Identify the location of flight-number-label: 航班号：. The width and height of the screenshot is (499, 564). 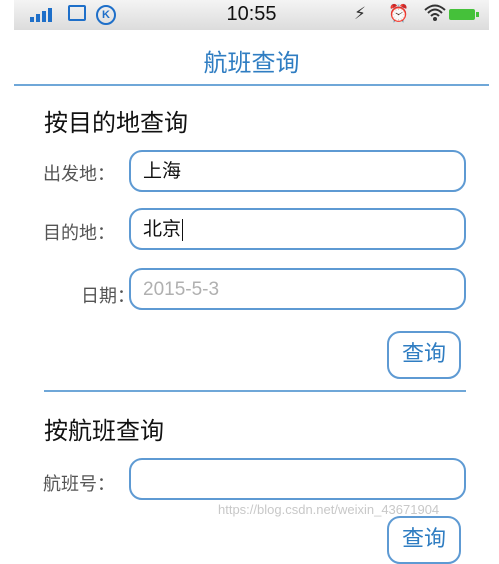
(79, 484).